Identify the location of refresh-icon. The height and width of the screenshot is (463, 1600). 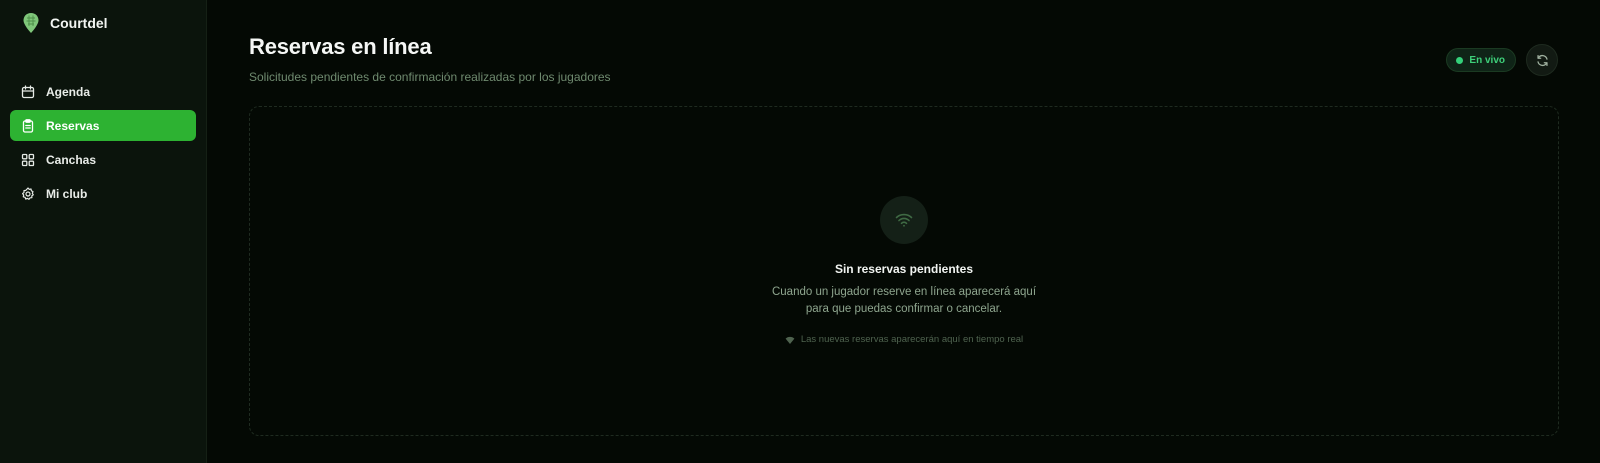
(1542, 60).